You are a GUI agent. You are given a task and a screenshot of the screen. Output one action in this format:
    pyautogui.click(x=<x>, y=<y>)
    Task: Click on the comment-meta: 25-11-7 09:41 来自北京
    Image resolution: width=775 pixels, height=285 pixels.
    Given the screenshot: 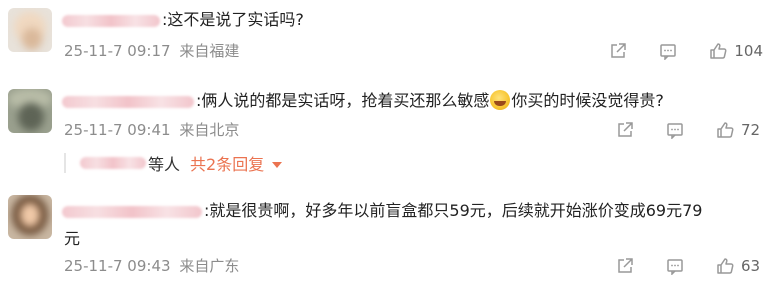 What is the action you would take?
    pyautogui.click(x=151, y=130)
    